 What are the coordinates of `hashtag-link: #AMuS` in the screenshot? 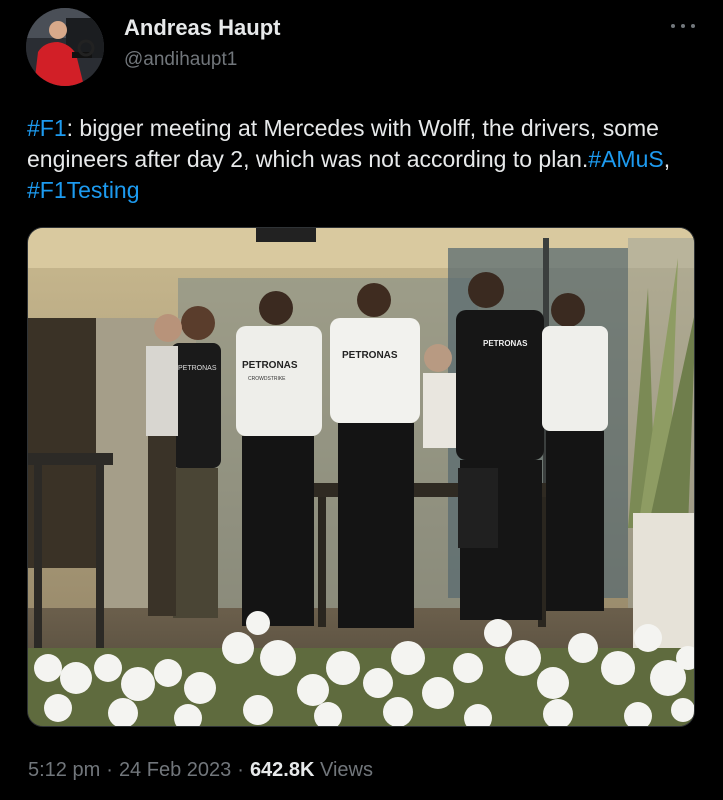 It's located at (625, 159).